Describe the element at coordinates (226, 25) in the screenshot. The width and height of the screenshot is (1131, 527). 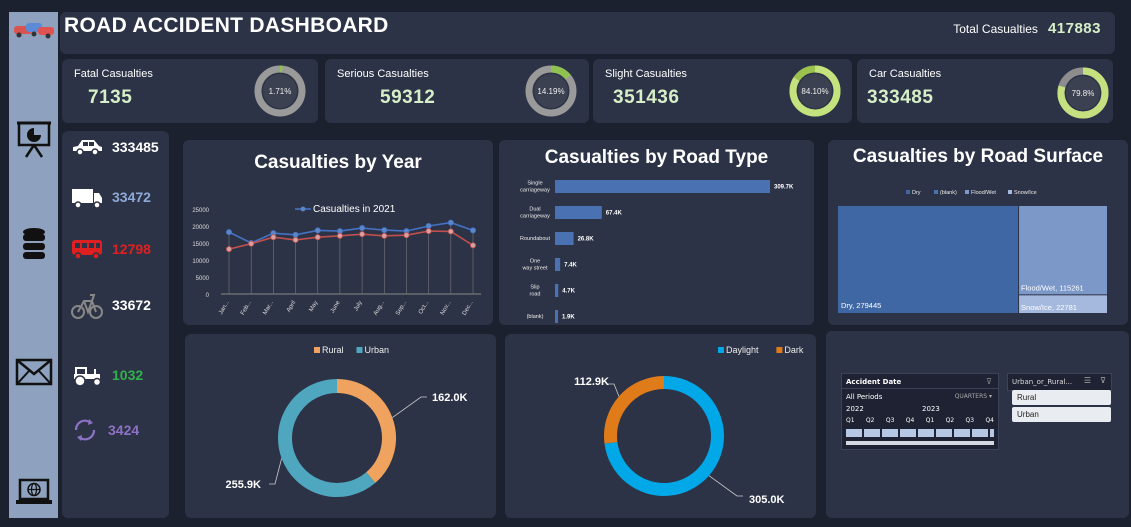
I see `page-title: ROAD ACCIDENT DASHBOARD` at that location.